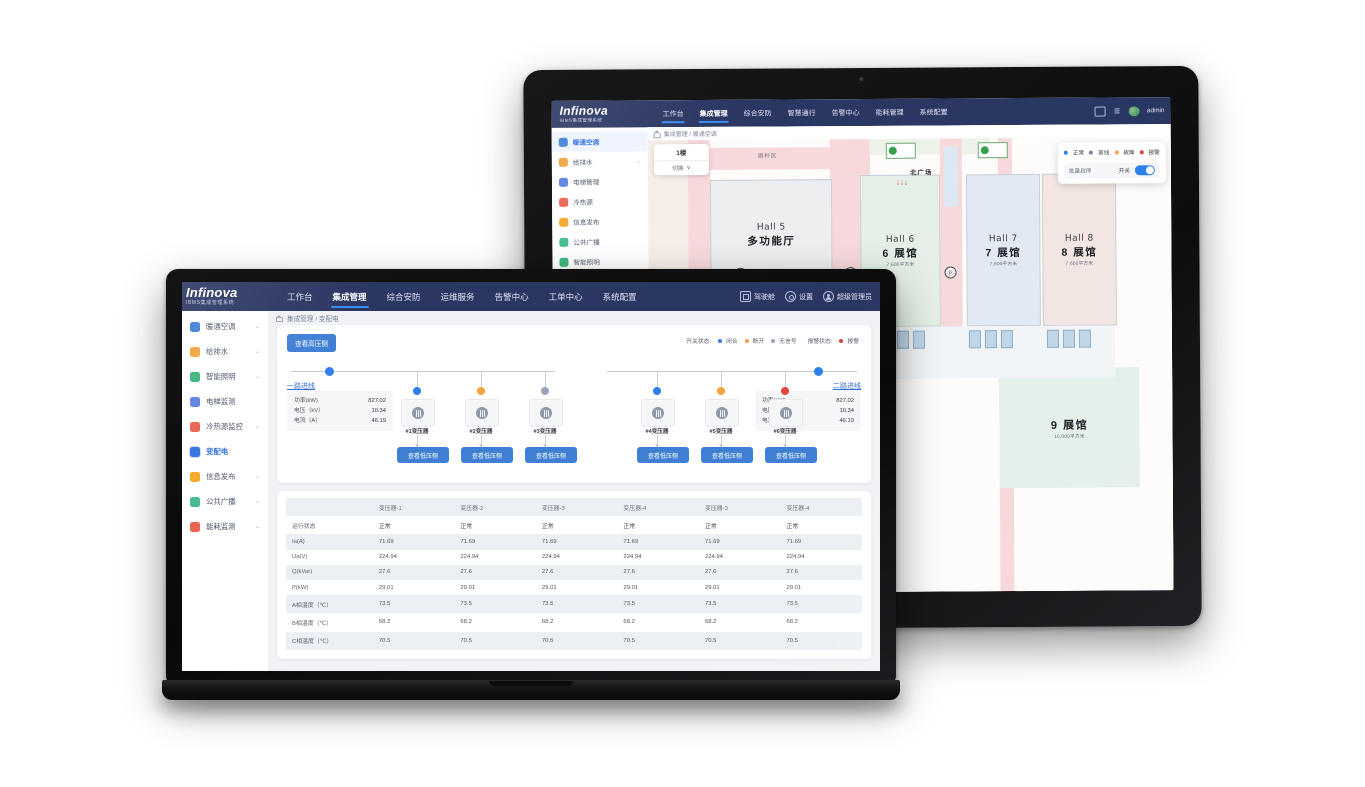  I want to click on floor-switch: 切换 ∨, so click(681, 167).